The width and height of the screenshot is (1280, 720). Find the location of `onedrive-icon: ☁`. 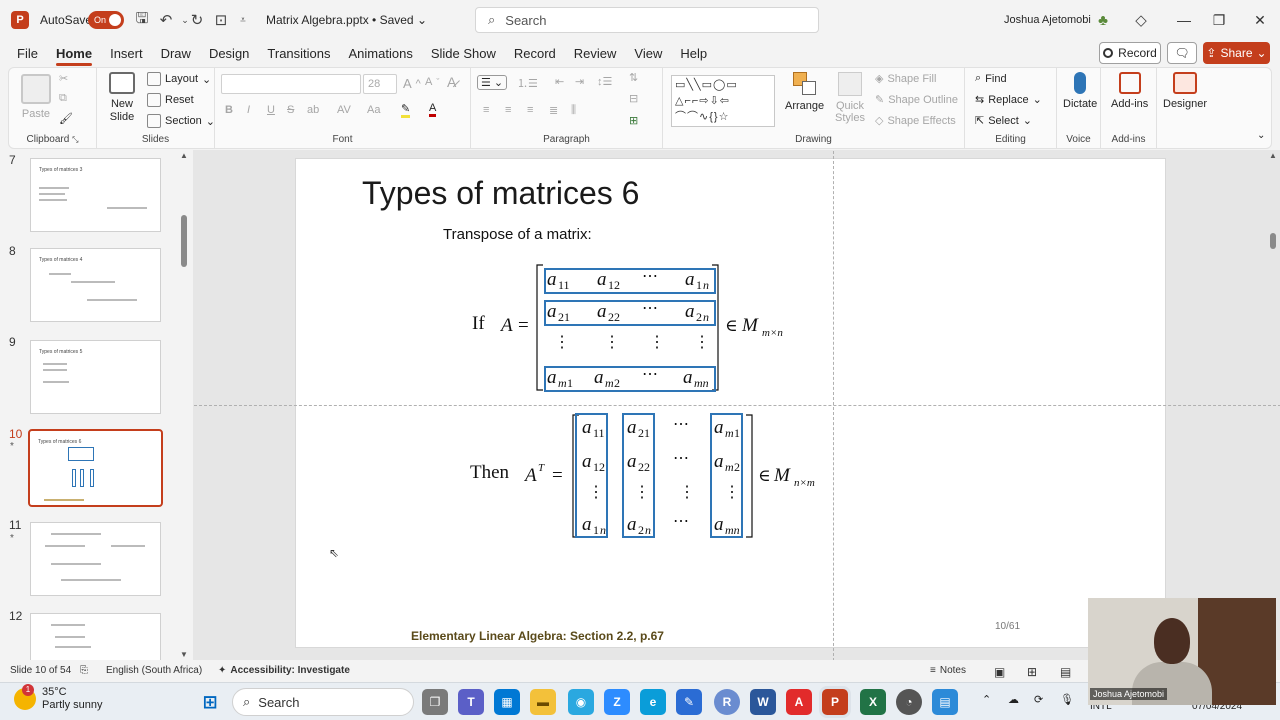

onedrive-icon: ☁ is located at coordinates (1013, 699).